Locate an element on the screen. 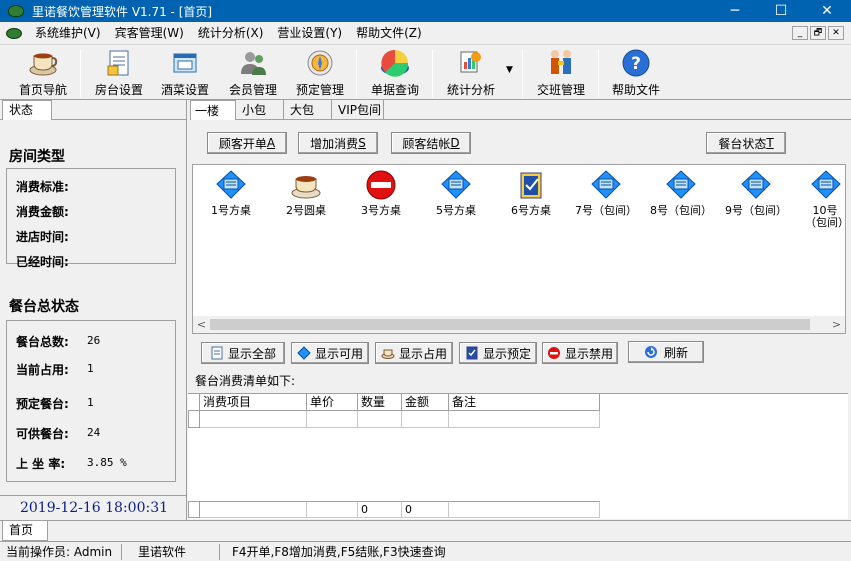 The height and width of the screenshot is (561, 851). refresh-label: 刷新 is located at coordinates (675, 352).